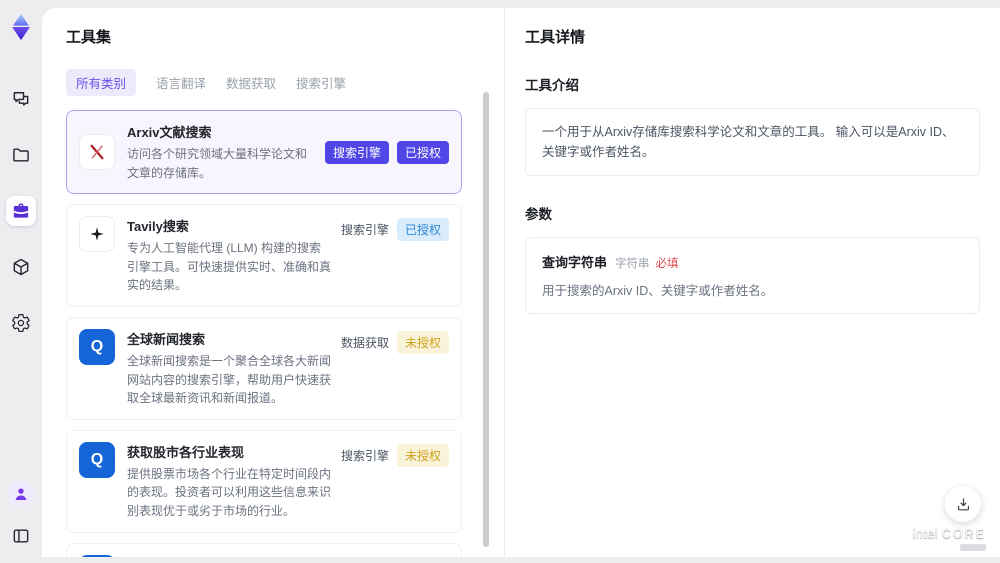 This screenshot has width=1000, height=563. I want to click on core-wordmark: CORE, so click(963, 533).